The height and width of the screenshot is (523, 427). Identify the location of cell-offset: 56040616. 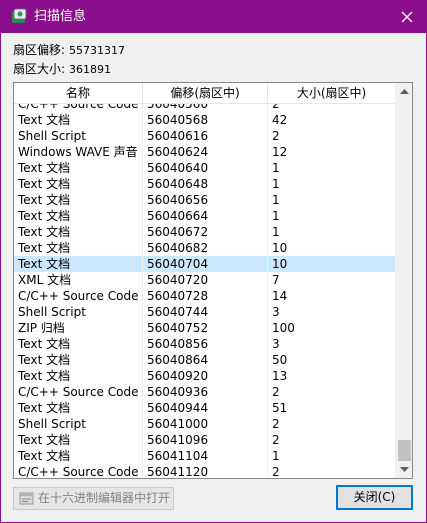
(205, 136).